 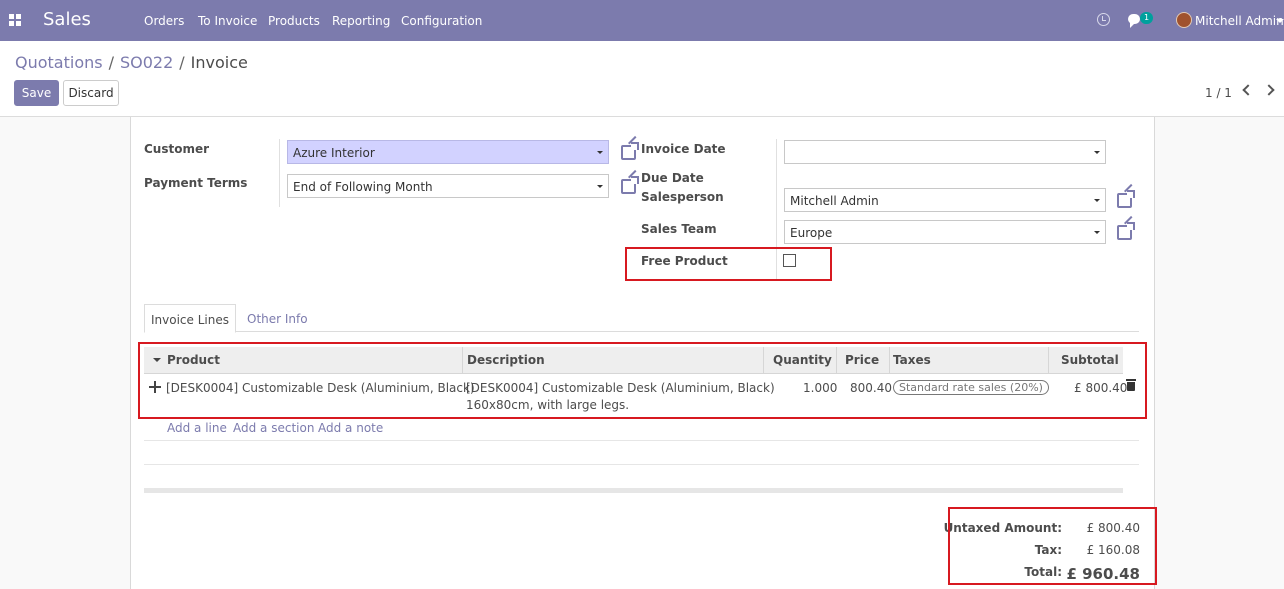 I want to click on breadcrumb-so022: SO022, so click(x=146, y=62).